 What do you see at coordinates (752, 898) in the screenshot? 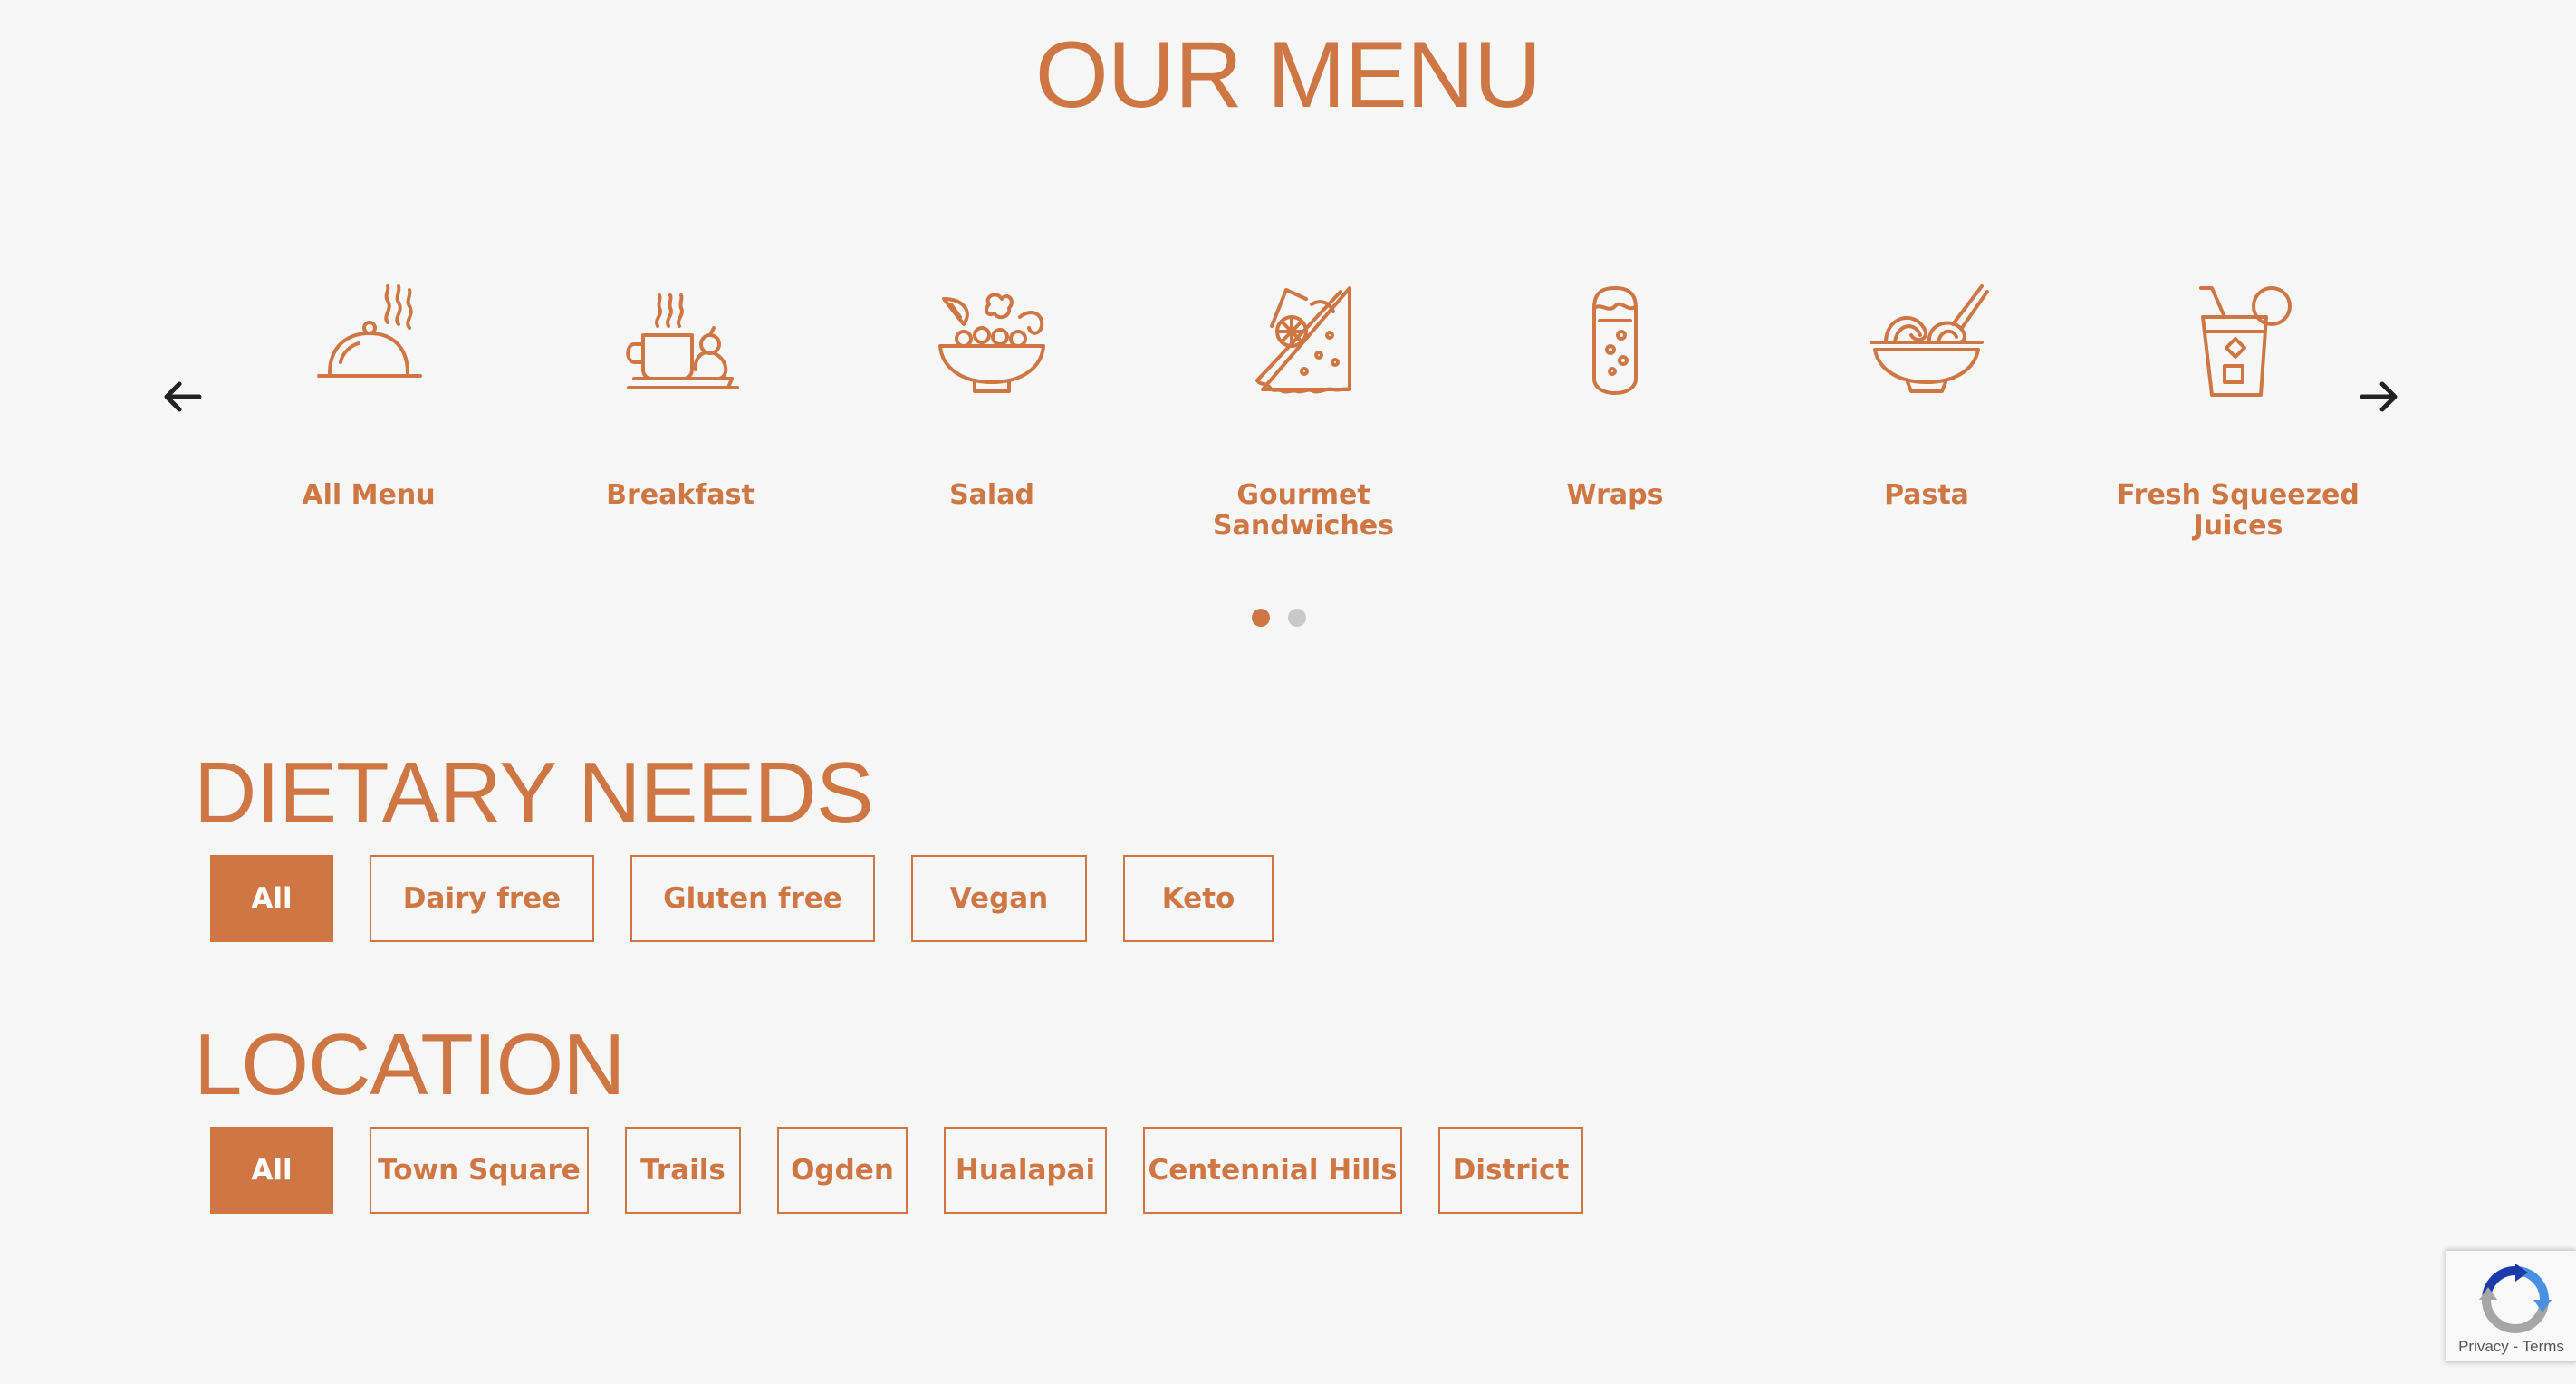
I see `dietary-filter-gluten-free: Gluten free` at bounding box center [752, 898].